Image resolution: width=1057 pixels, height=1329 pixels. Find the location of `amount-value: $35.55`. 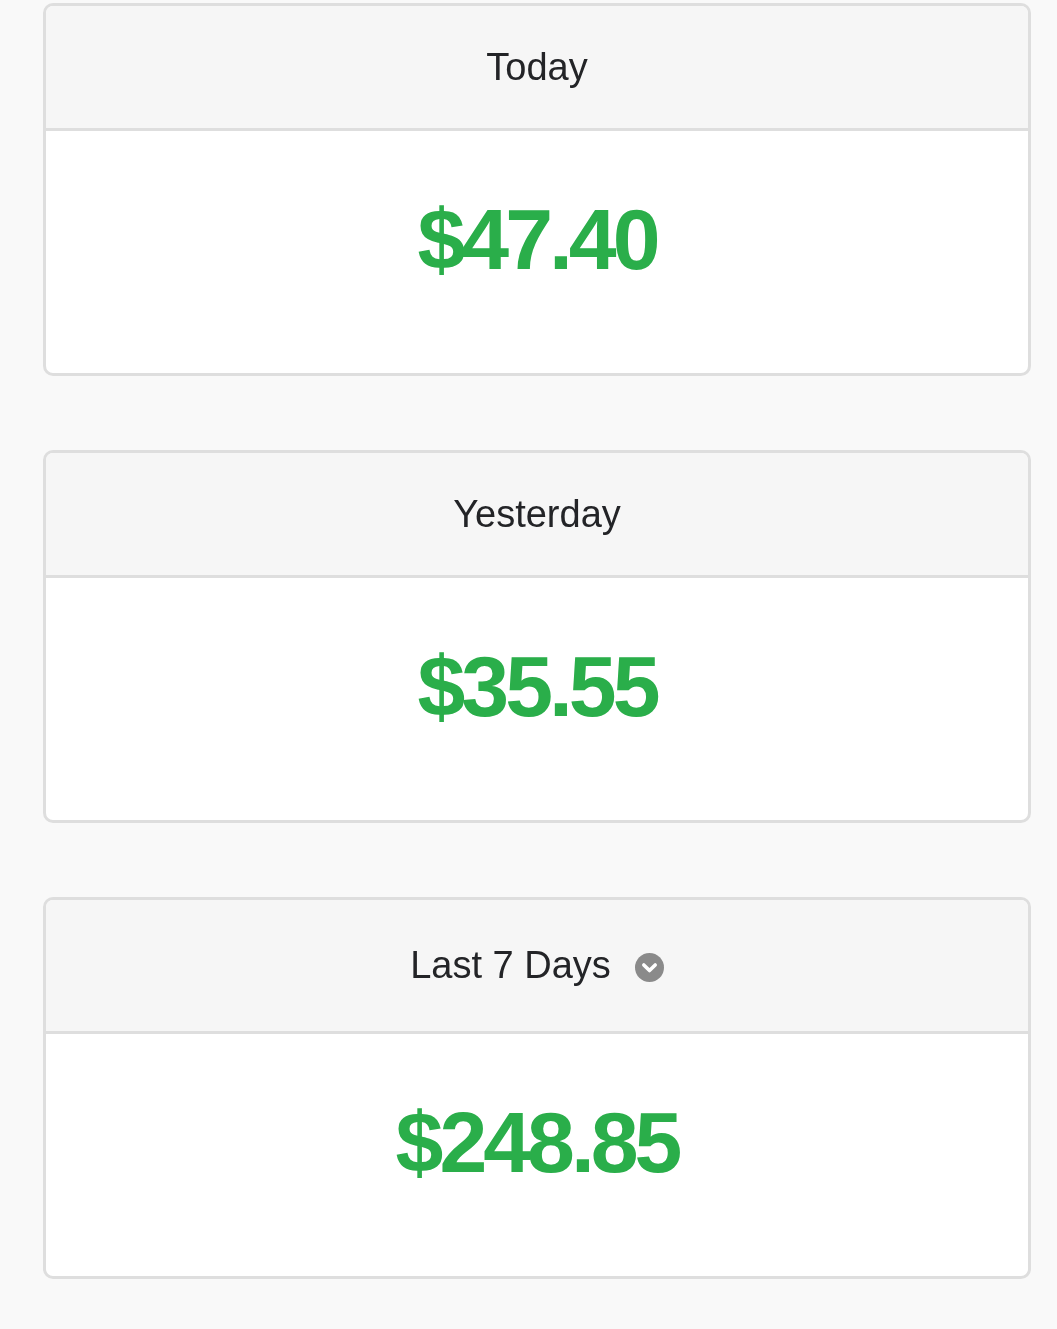

amount-value: $35.55 is located at coordinates (537, 686).